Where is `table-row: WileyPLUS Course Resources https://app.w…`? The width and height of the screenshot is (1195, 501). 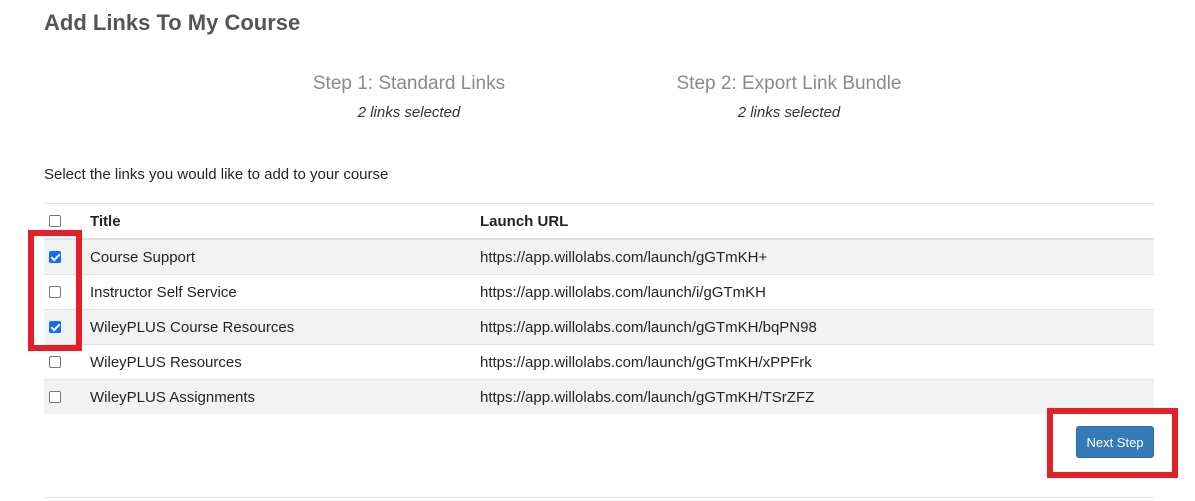 table-row: WileyPLUS Course Resources https://app.w… is located at coordinates (599, 327).